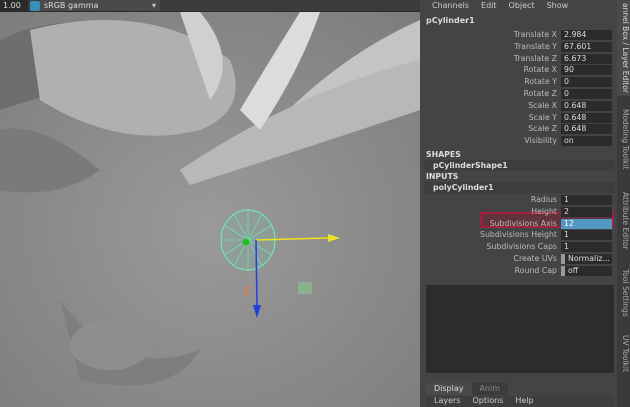 This screenshot has height=407, width=630. Describe the element at coordinates (490, 389) in the screenshot. I see `tab-anim: Anim` at that location.